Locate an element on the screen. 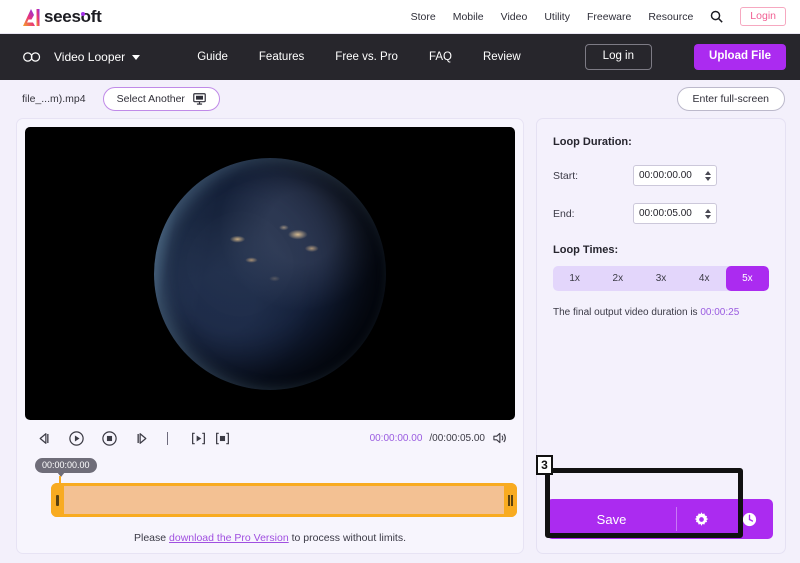  loop-option-3x: 3x is located at coordinates (660, 278).